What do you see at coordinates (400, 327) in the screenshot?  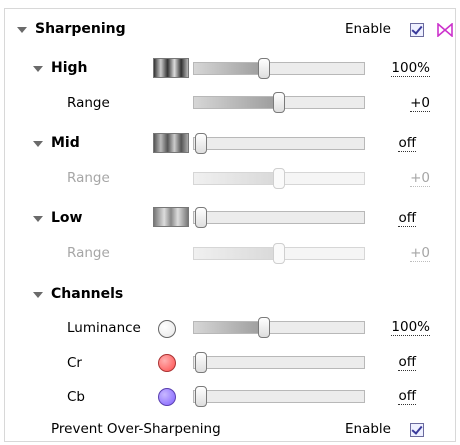 I see `luminance-value: 100%` at bounding box center [400, 327].